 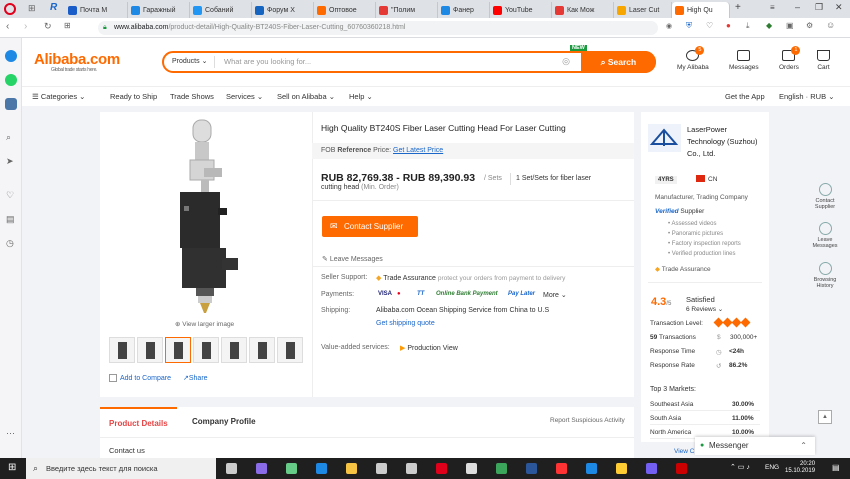 I want to click on share-link: ↗Share, so click(x=195, y=378).